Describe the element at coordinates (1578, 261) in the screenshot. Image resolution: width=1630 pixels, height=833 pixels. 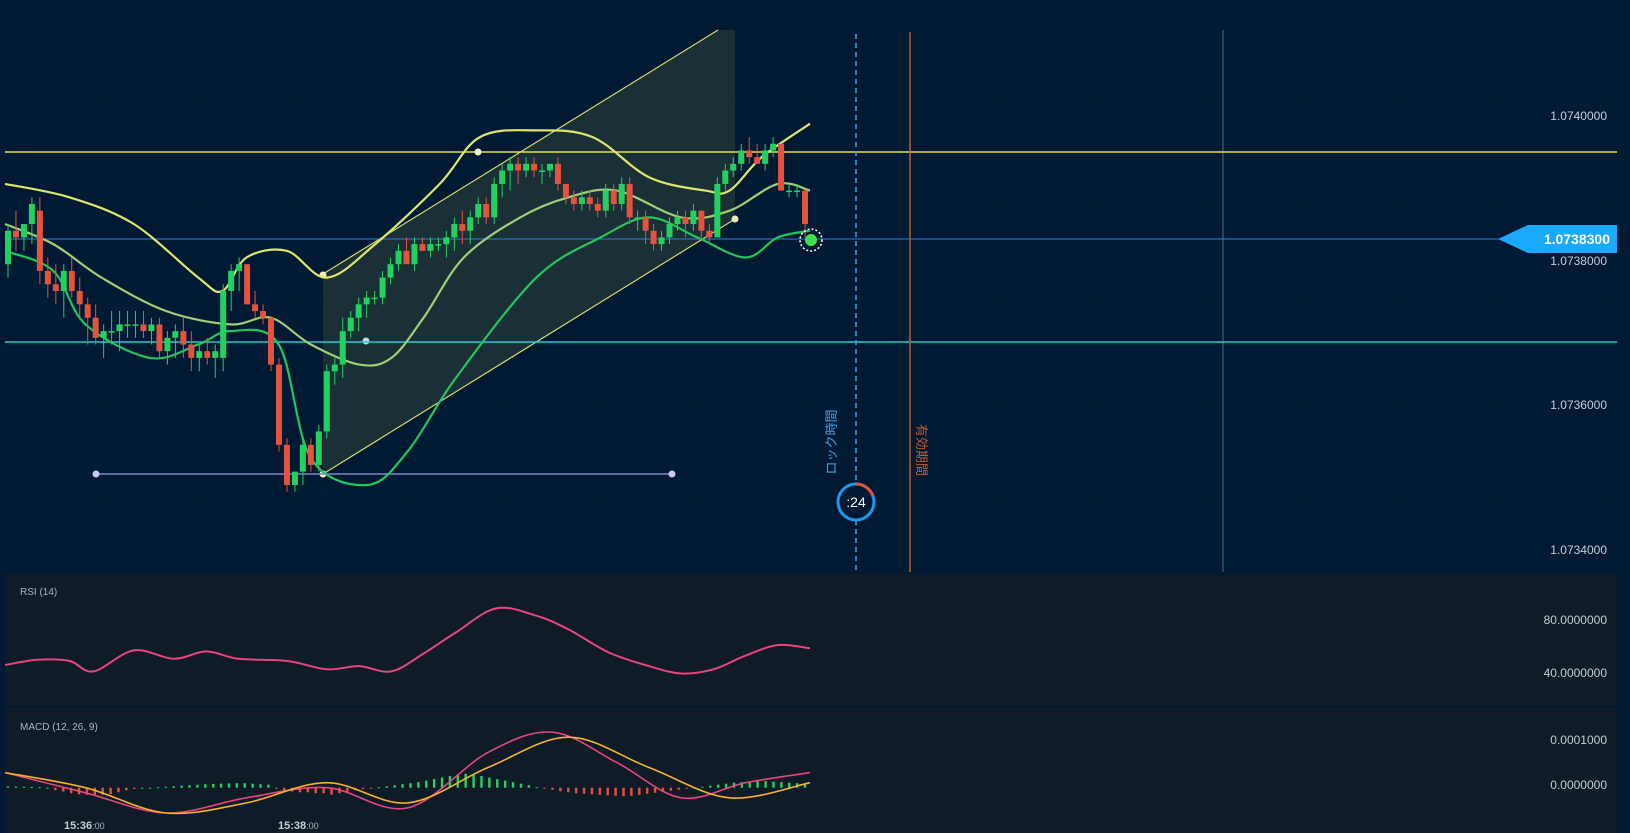
I see `price-tick-2: 1.0738000` at that location.